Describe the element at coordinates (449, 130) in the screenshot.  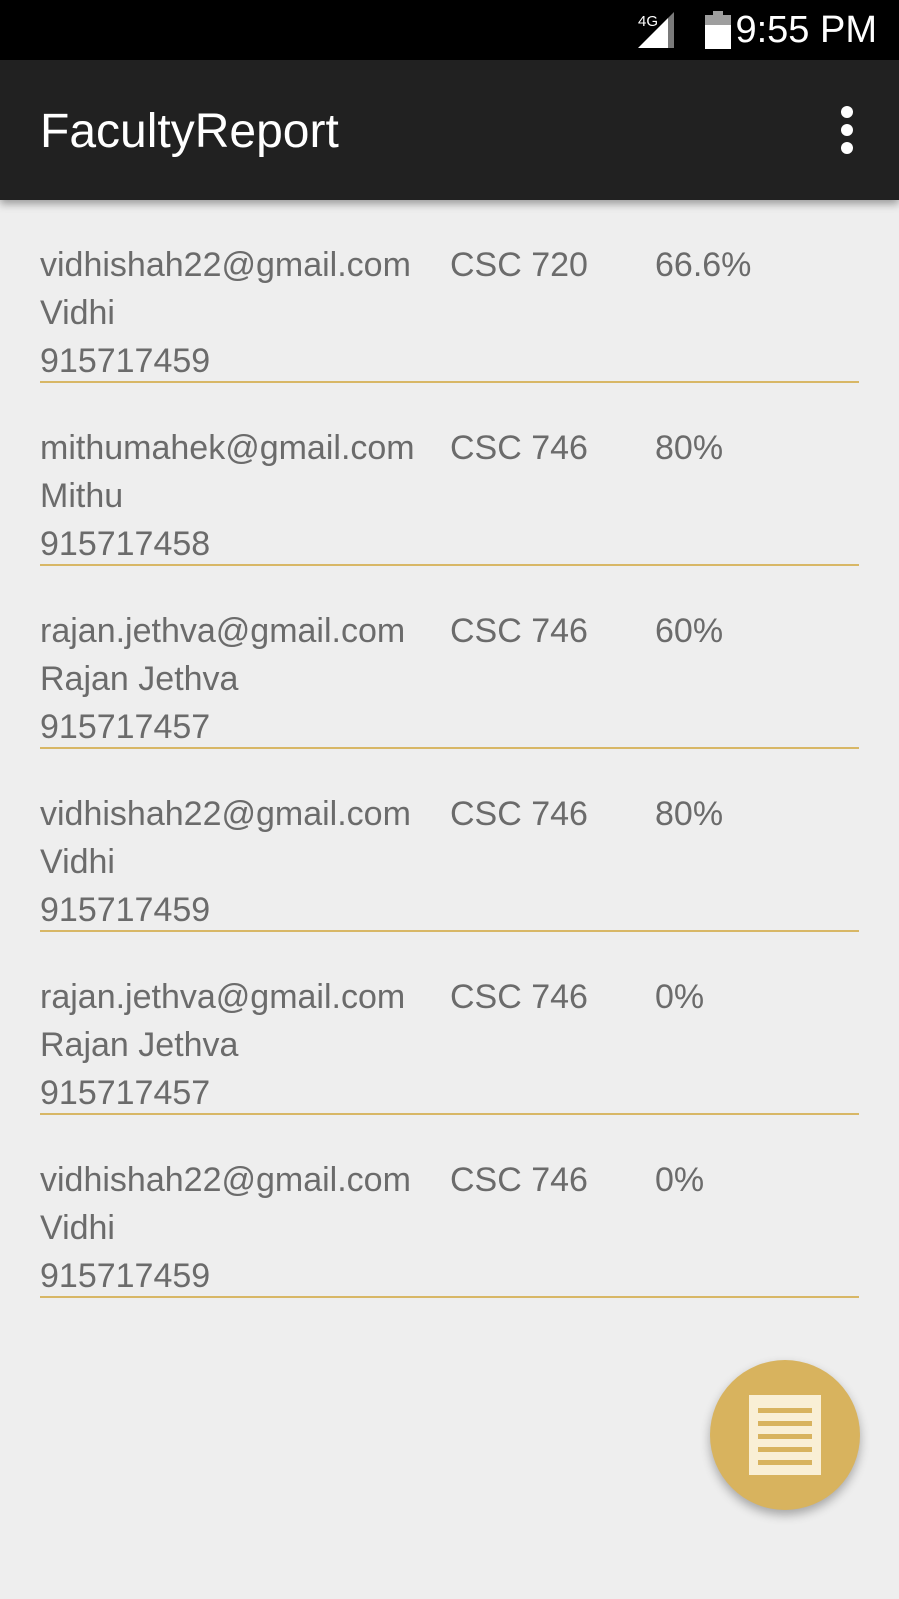
I see `app-bar: FacultyReport` at that location.